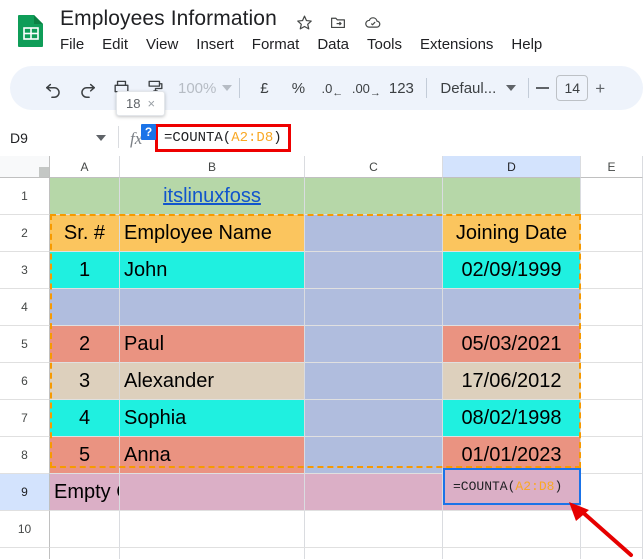  I want to click on cell-e5, so click(612, 344).